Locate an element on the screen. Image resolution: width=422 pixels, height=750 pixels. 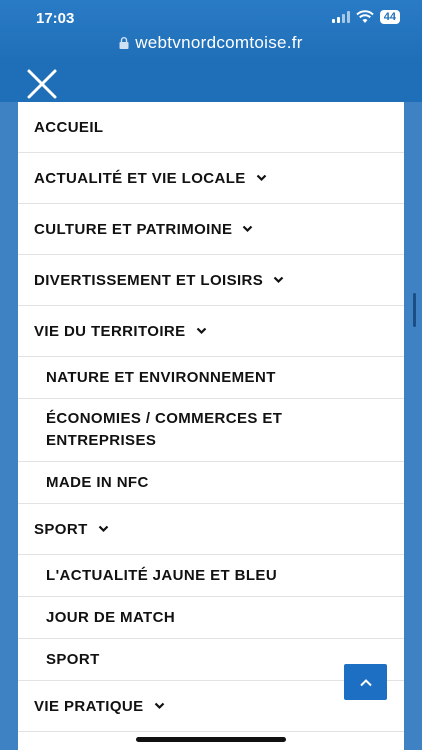
menu-item-label: DIVERTISSEMENT ET LOISIRS is located at coordinates (149, 280).